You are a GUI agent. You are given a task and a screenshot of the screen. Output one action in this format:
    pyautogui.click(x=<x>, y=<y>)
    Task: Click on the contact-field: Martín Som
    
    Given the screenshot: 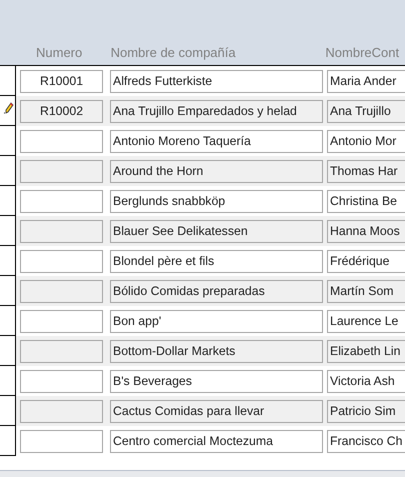 What is the action you would take?
    pyautogui.click(x=366, y=291)
    